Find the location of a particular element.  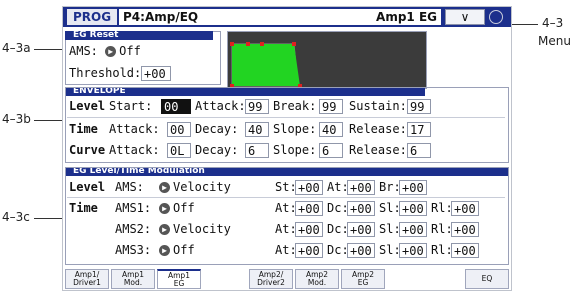

curve-decay-label: Decay: is located at coordinates (217, 150).